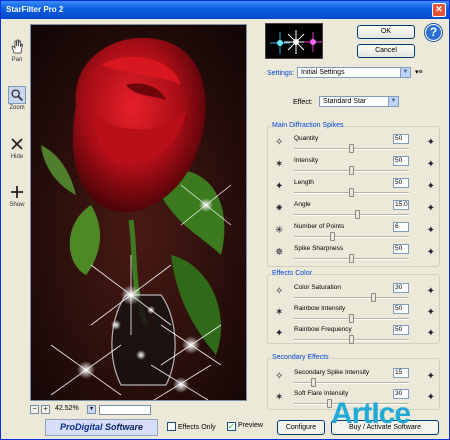  I want to click on param-label: Angle, so click(302, 204).